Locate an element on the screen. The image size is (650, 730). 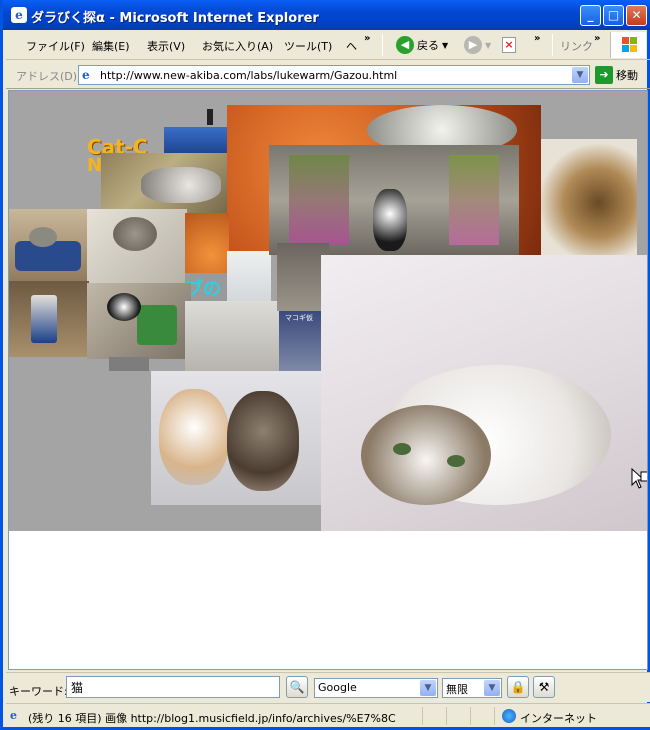
menu-more-chevron-icon: » is located at coordinates (367, 38).